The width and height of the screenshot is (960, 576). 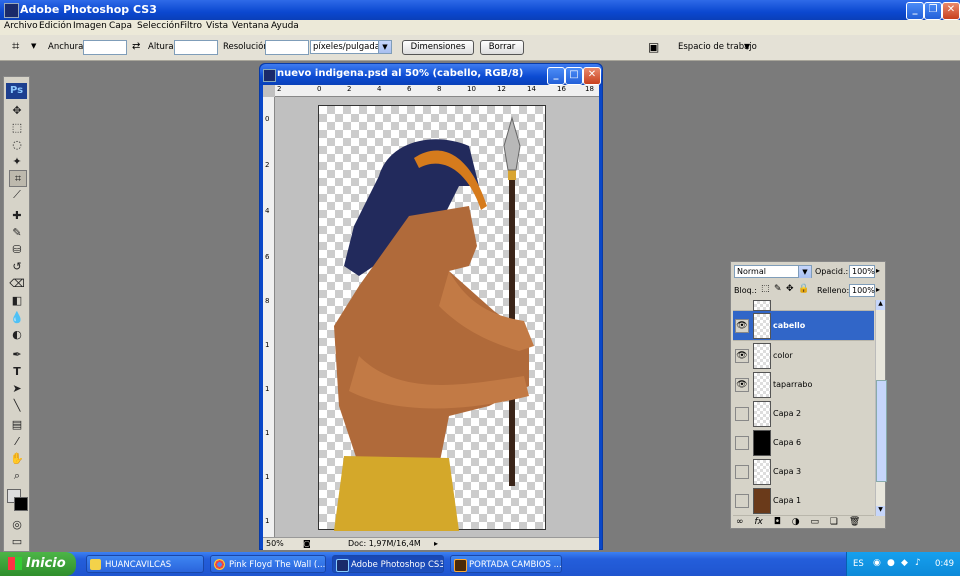 What do you see at coordinates (21, 504) in the screenshot?
I see `background-color-swatch` at bounding box center [21, 504].